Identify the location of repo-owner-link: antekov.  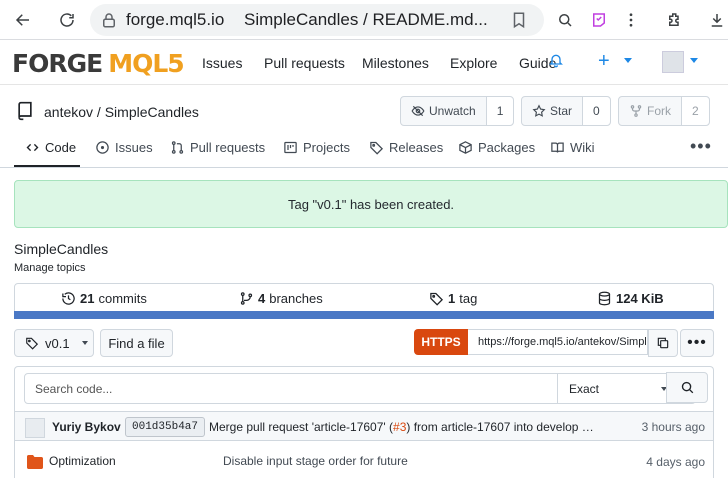
(68, 112).